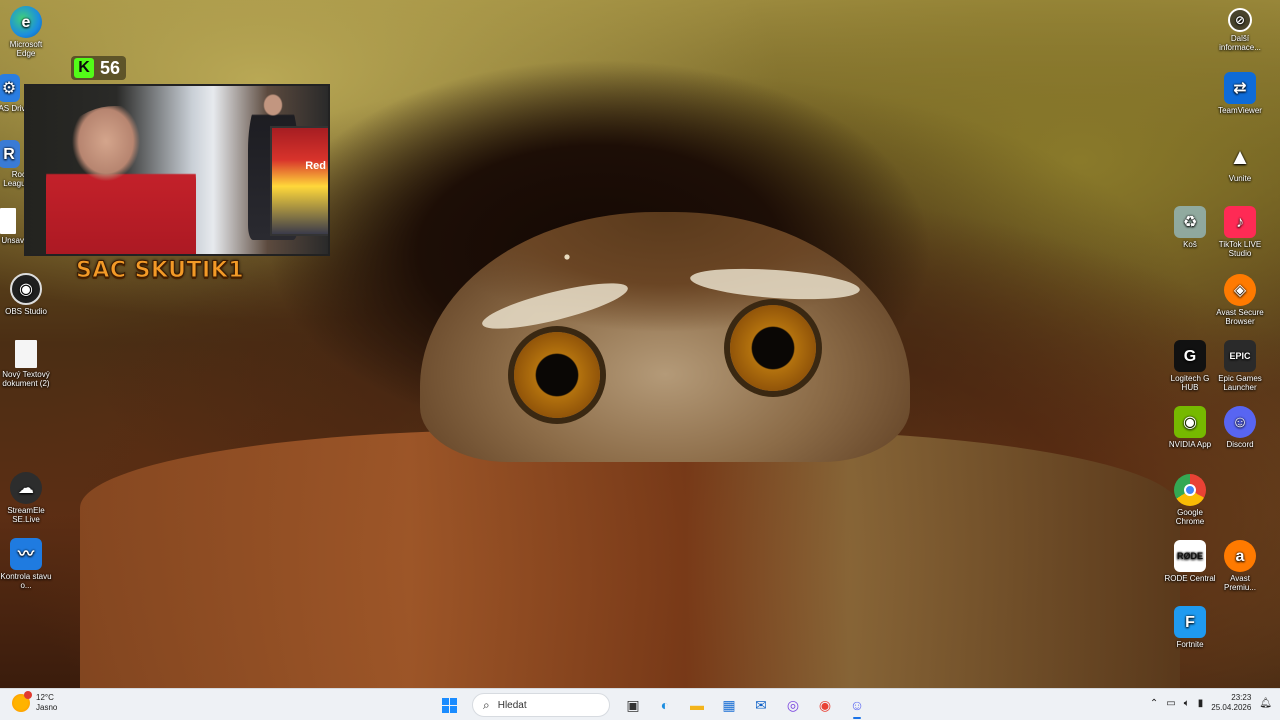  Describe the element at coordinates (1190, 622) in the screenshot. I see `fortnite-icon: F` at that location.